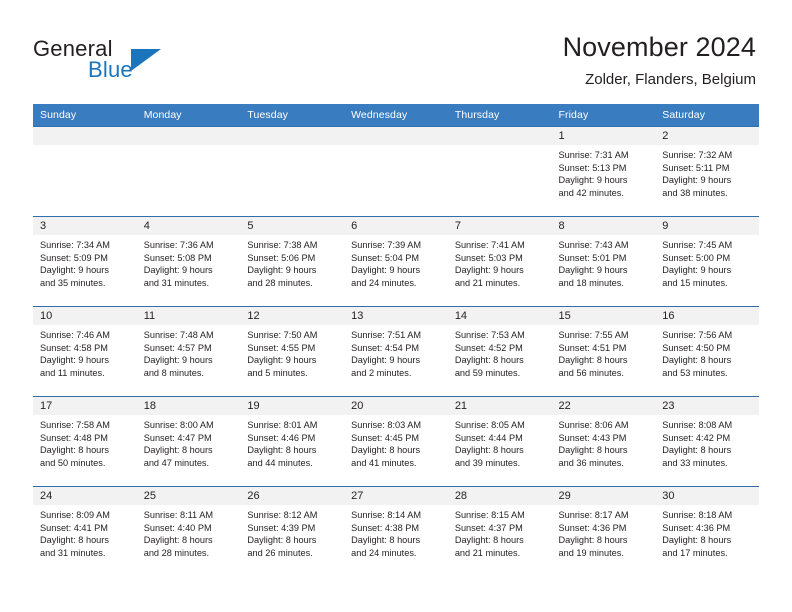 The width and height of the screenshot is (792, 612). What do you see at coordinates (695, 192) in the screenshot?
I see `sun-info-daylight2: and 38 minutes.` at bounding box center [695, 192].